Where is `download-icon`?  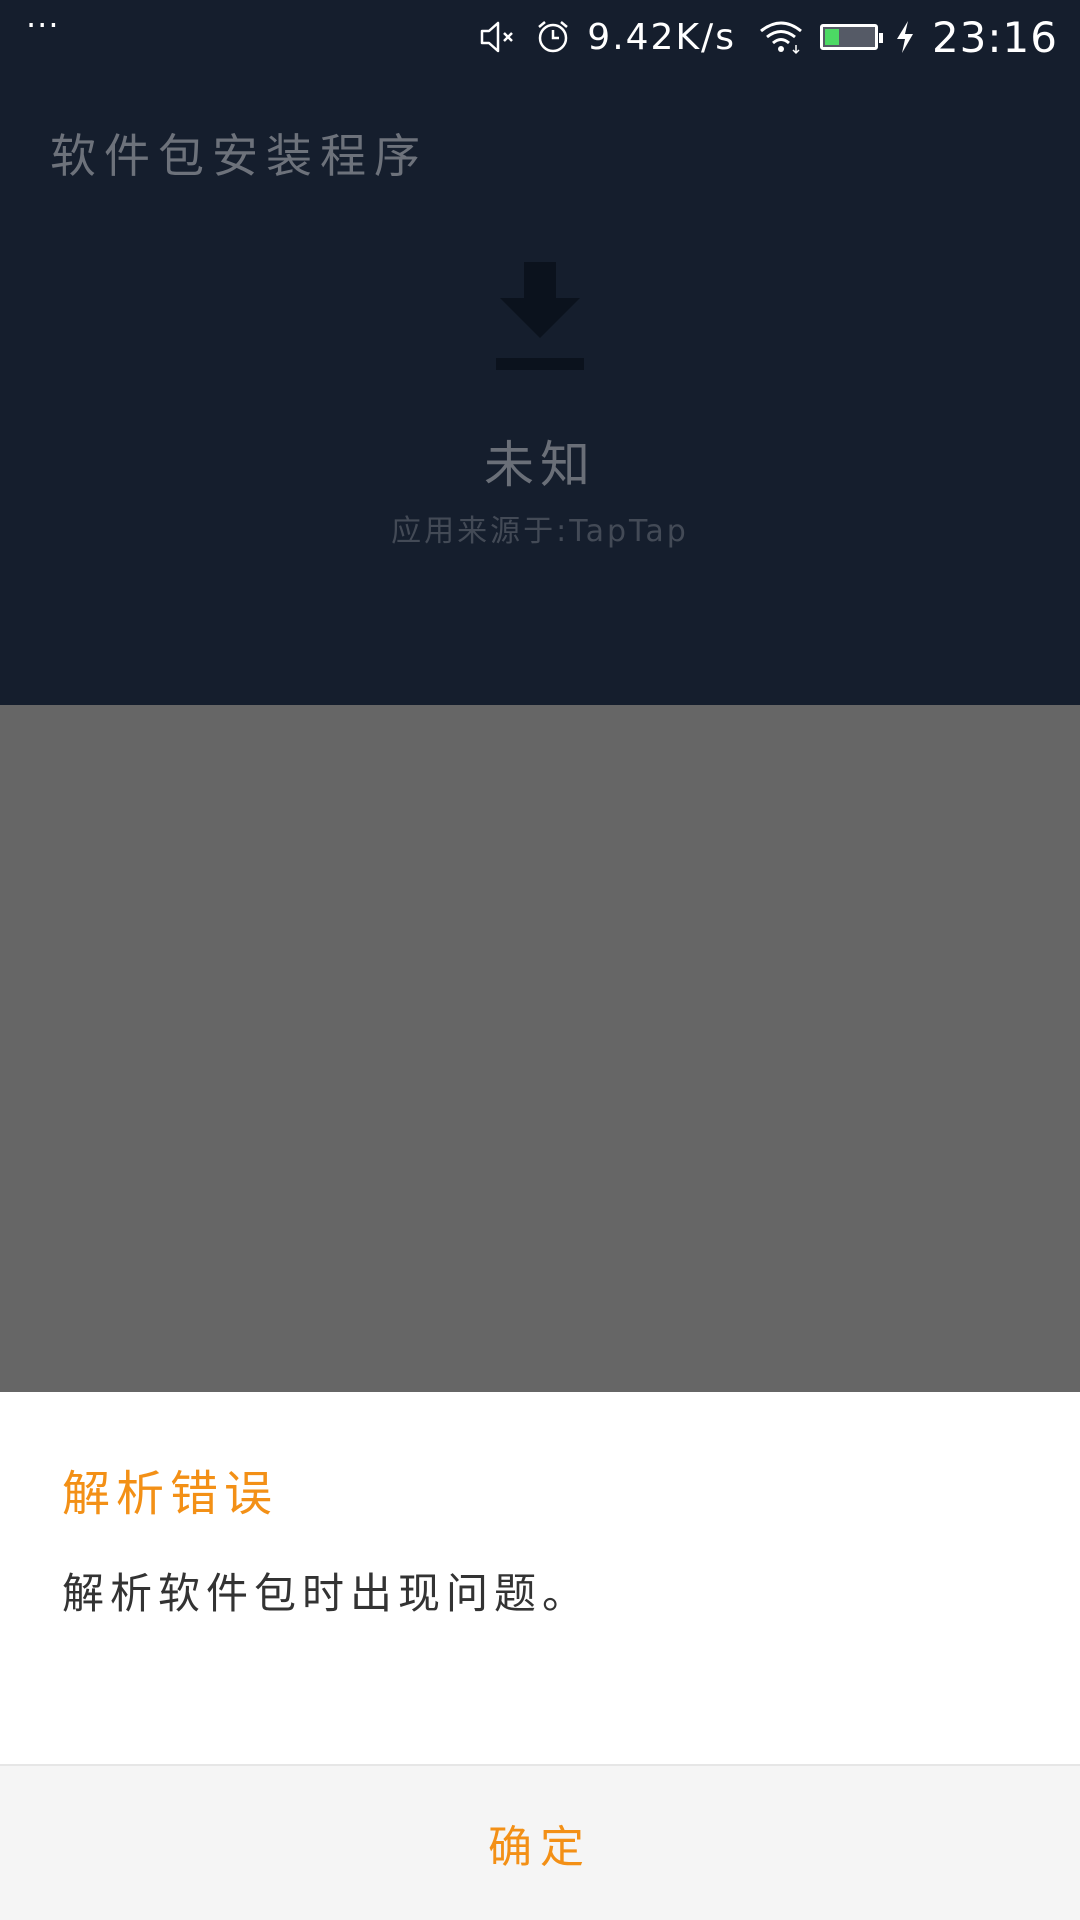
download-icon is located at coordinates (540, 319).